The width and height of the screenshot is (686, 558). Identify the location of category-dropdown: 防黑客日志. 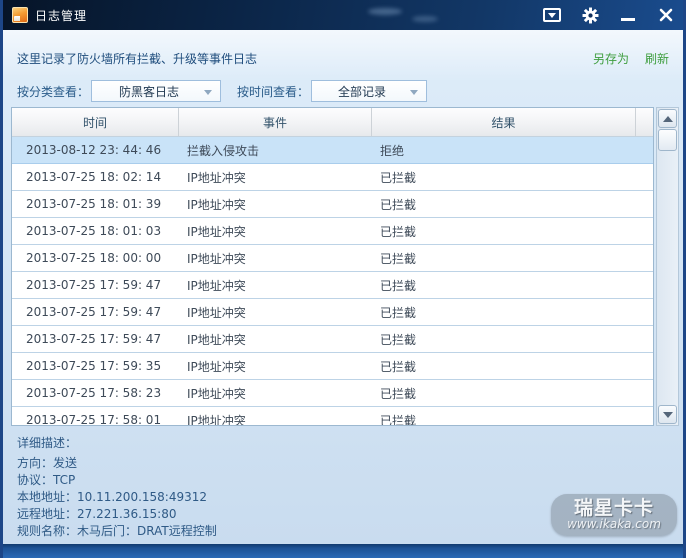
(156, 91).